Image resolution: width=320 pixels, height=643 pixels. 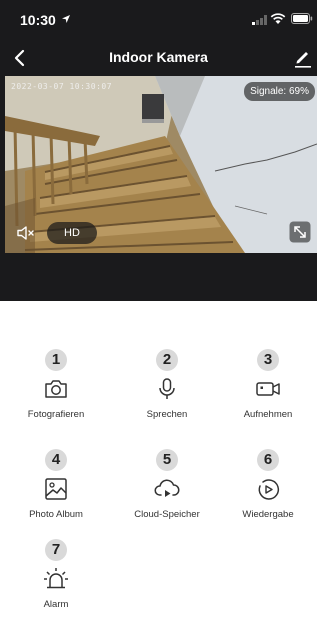 I want to click on step-number: 1, so click(x=56, y=360).